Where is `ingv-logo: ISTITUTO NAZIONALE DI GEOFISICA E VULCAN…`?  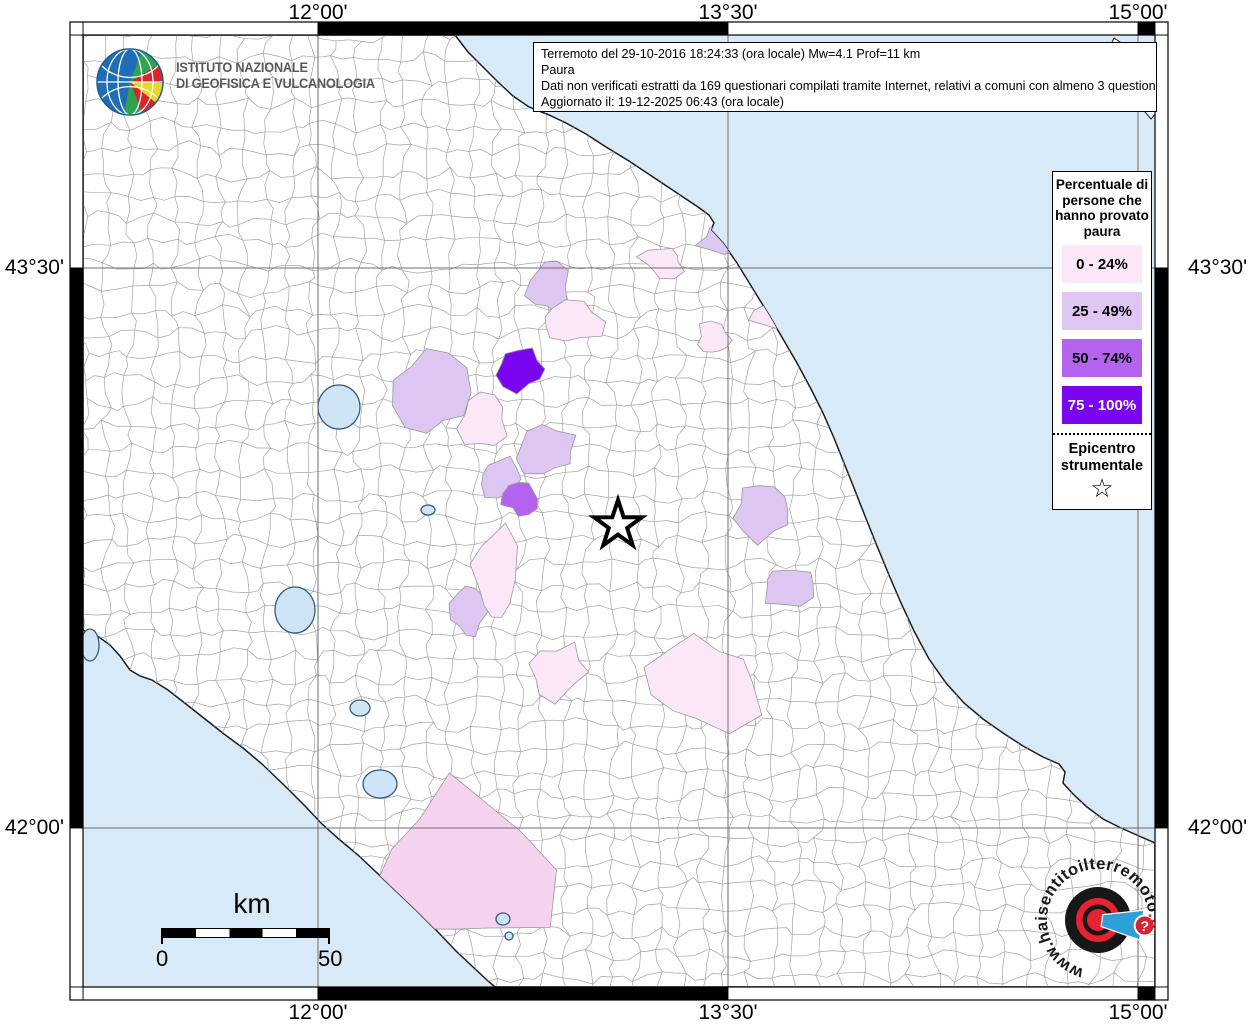 ingv-logo: ISTITUTO NAZIONALE DI GEOFISICA E VULCAN… is located at coordinates (259, 82).